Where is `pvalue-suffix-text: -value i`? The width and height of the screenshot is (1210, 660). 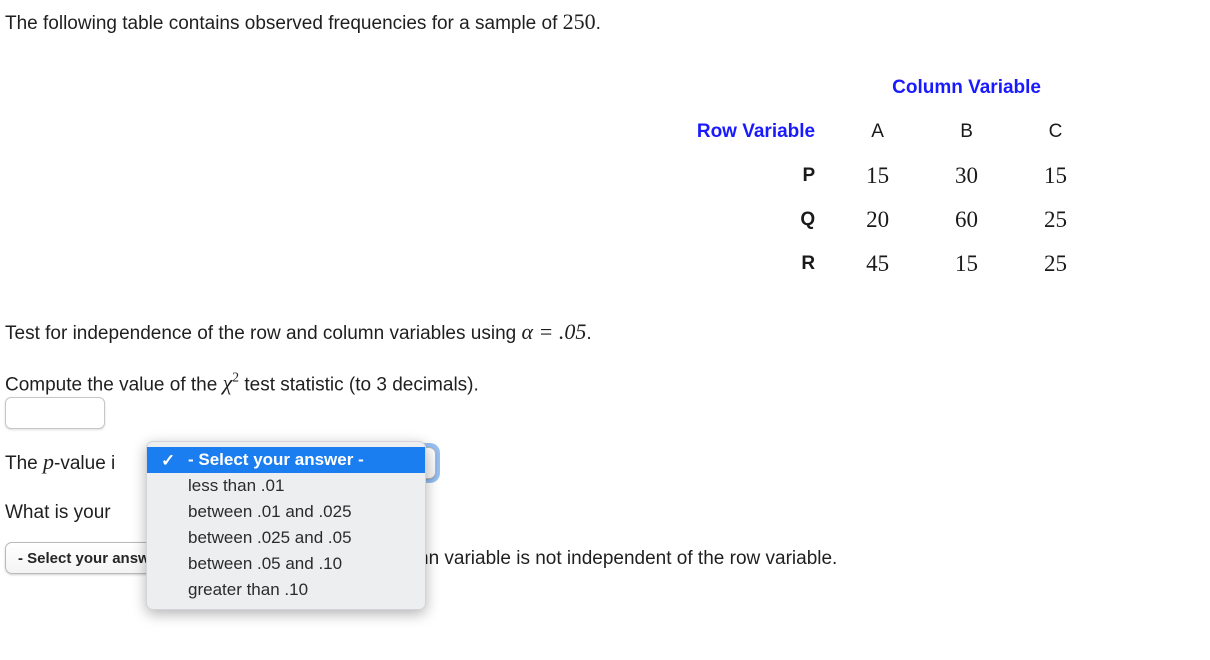
pvalue-suffix-text: -value i is located at coordinates (85, 463).